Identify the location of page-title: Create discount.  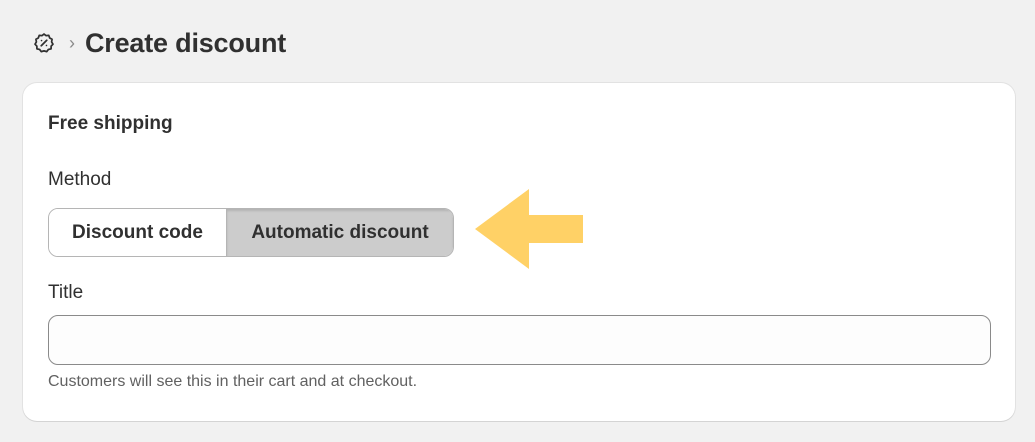
(186, 42).